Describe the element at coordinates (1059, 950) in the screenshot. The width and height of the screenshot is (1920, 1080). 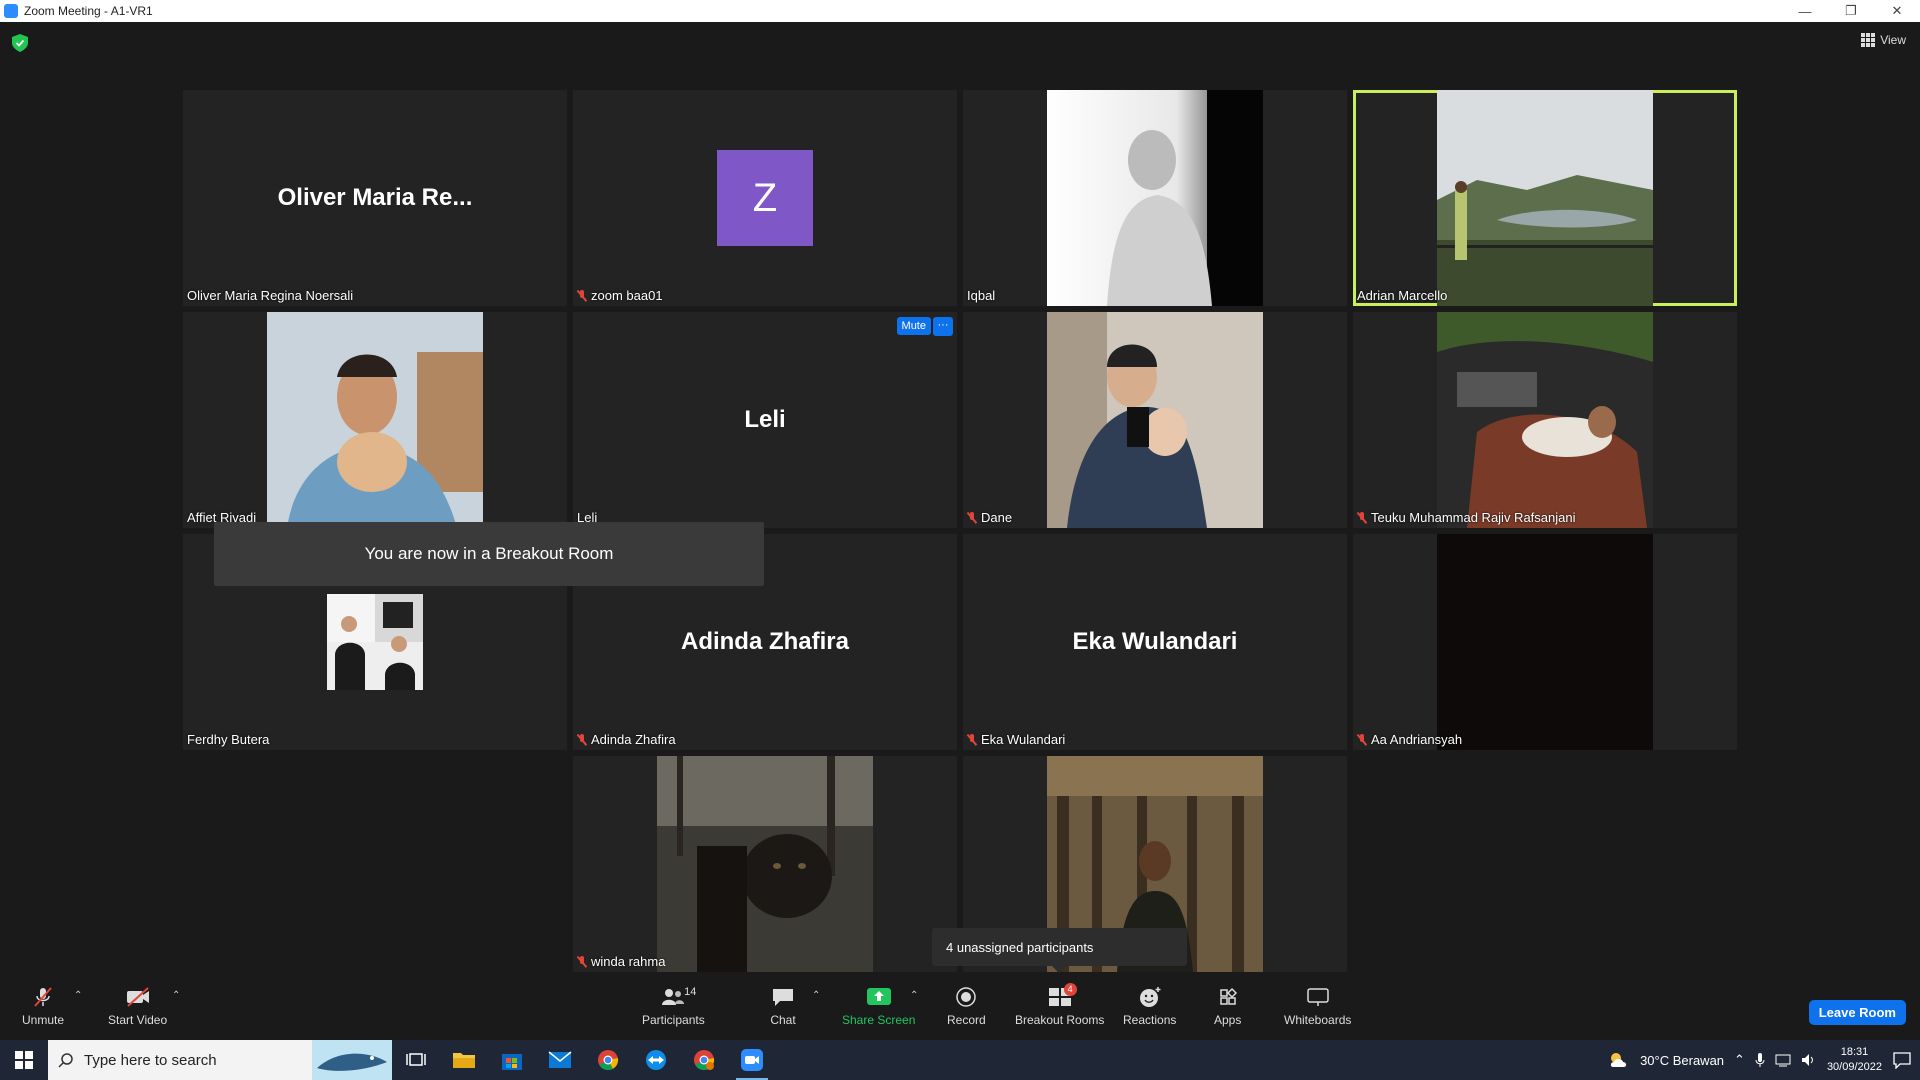
I see `unassigned-participants-tooltip: 4 unassigned participants` at that location.